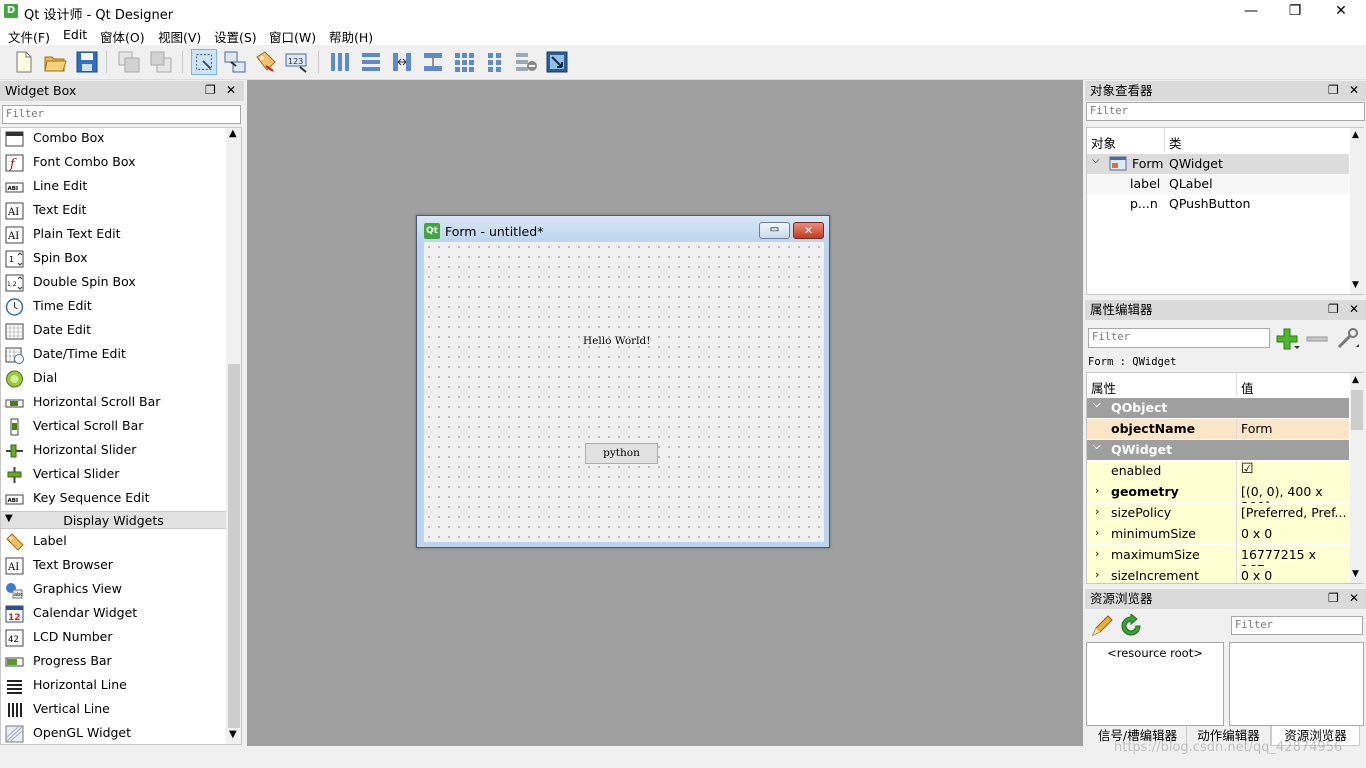 This screenshot has width=1366, height=768. Describe the element at coordinates (114, 475) in the screenshot. I see `widget-item-vertical-slider: Vertical Slider` at that location.